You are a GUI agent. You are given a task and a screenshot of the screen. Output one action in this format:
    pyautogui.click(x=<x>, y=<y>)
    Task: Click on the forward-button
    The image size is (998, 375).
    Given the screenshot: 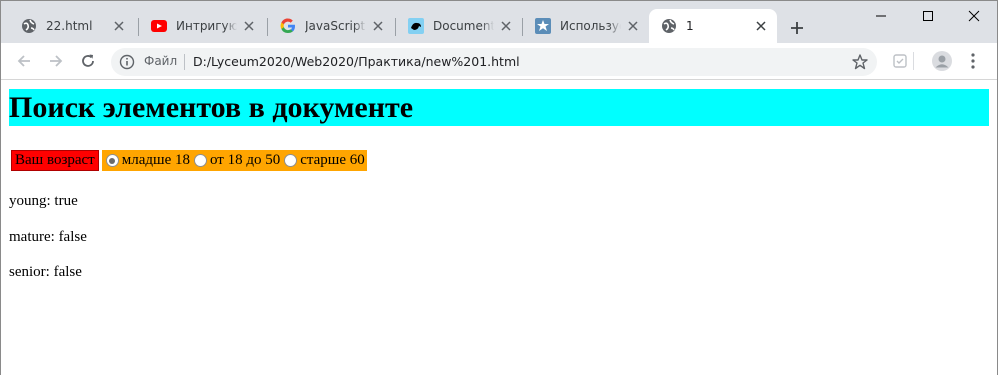 What is the action you would take?
    pyautogui.click(x=56, y=61)
    